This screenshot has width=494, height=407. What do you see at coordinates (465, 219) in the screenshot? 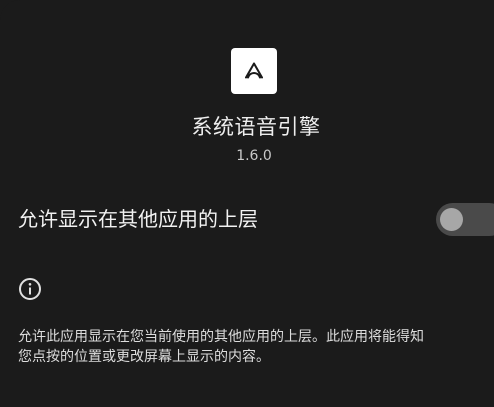
I see `overlay-permission-toggle` at bounding box center [465, 219].